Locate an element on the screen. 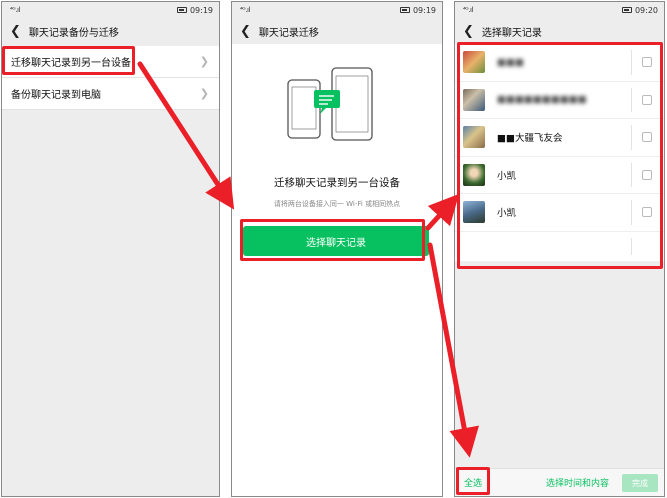  chat-row: ■■■■■■■■■■ is located at coordinates (559, 100).